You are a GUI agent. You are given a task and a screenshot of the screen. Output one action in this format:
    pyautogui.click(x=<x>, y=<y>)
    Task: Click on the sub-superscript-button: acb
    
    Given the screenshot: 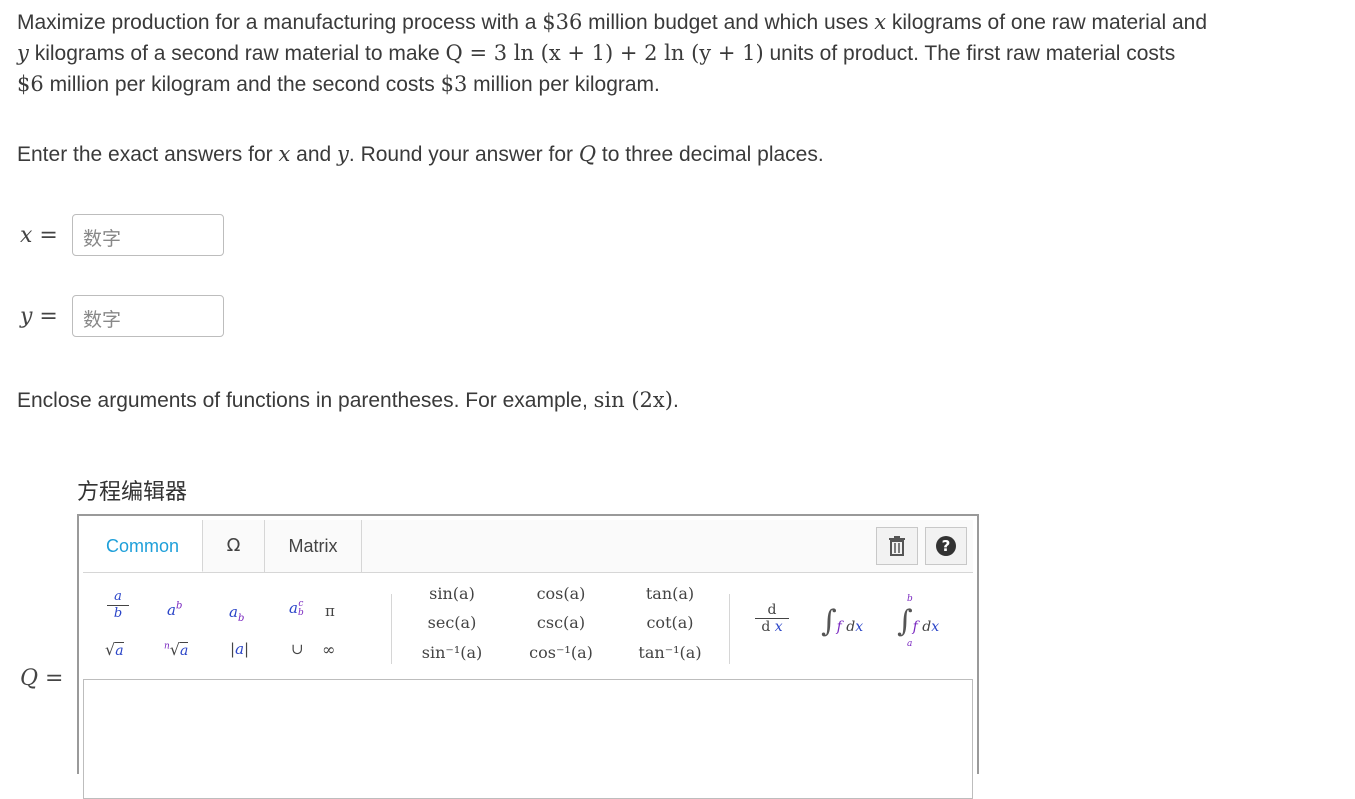 What is the action you would take?
    pyautogui.click(x=296, y=608)
    